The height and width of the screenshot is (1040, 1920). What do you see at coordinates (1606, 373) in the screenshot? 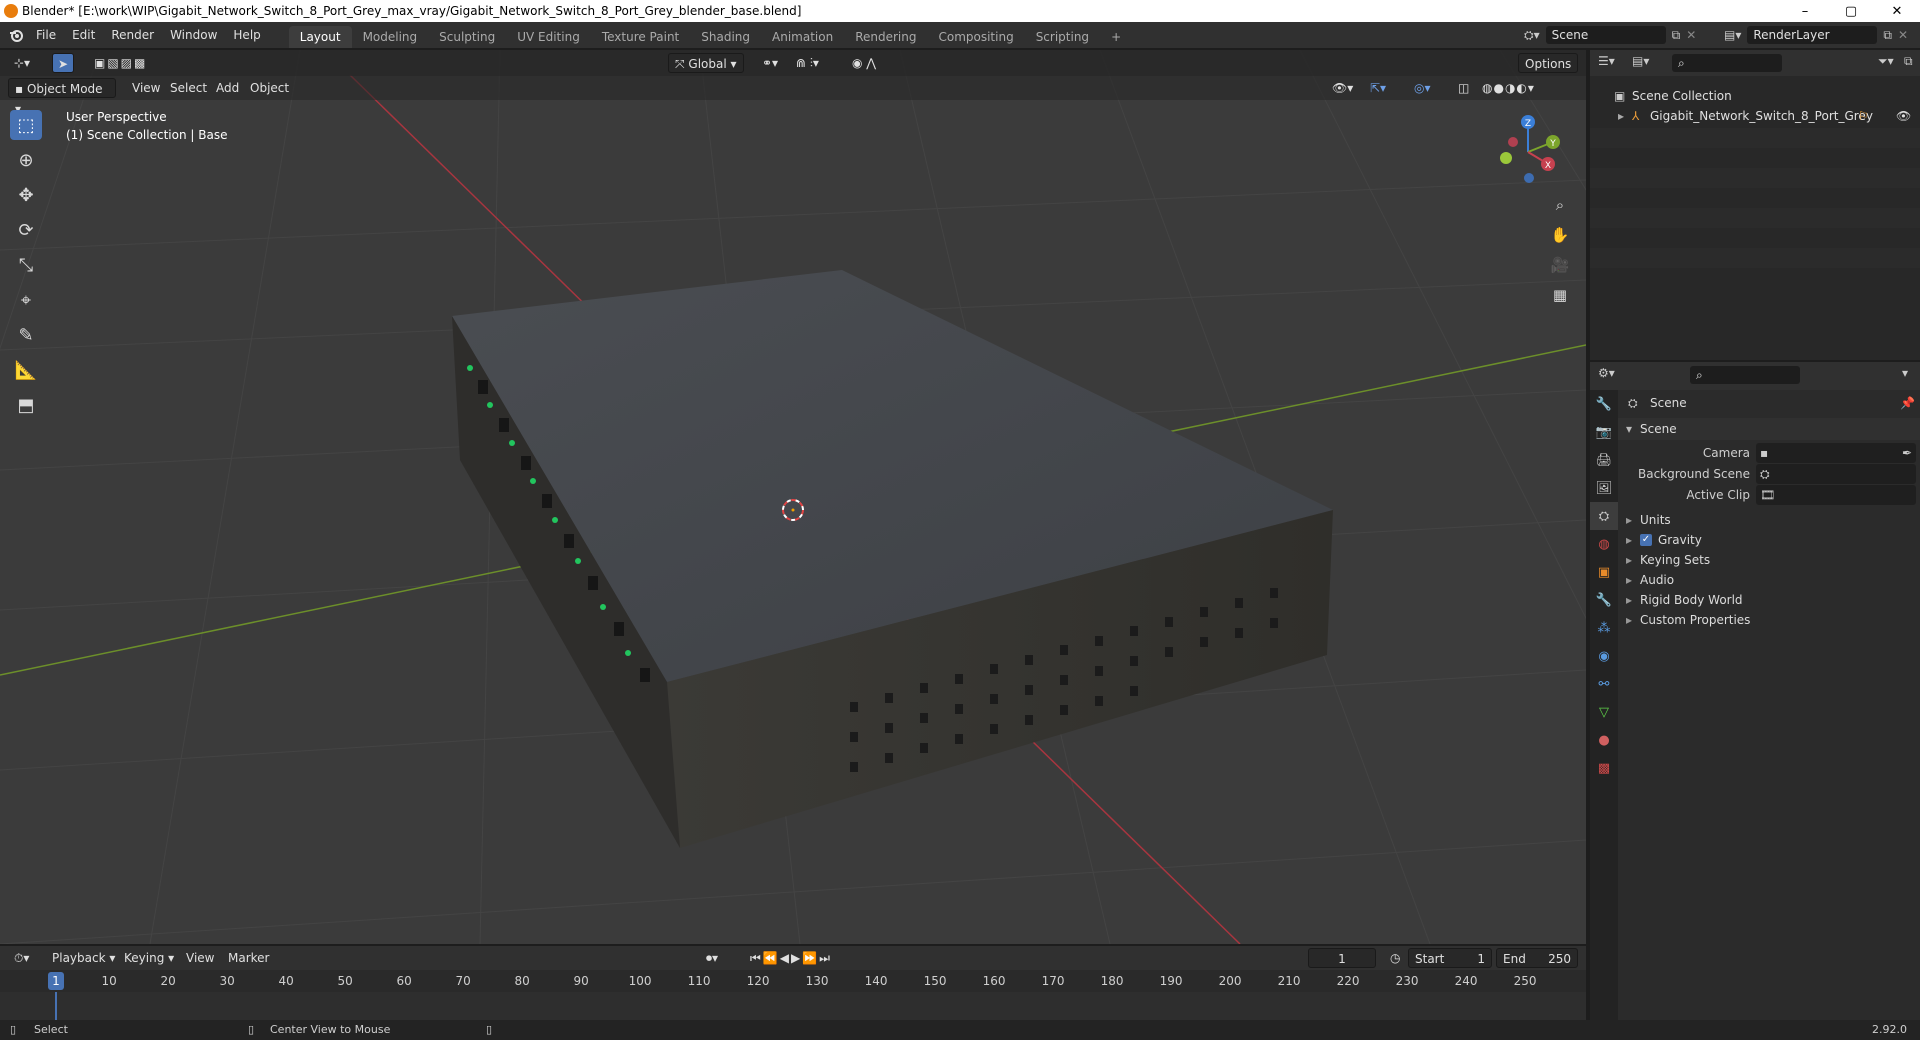
I see `properties-editor-icon: ⚙▾` at bounding box center [1606, 373].